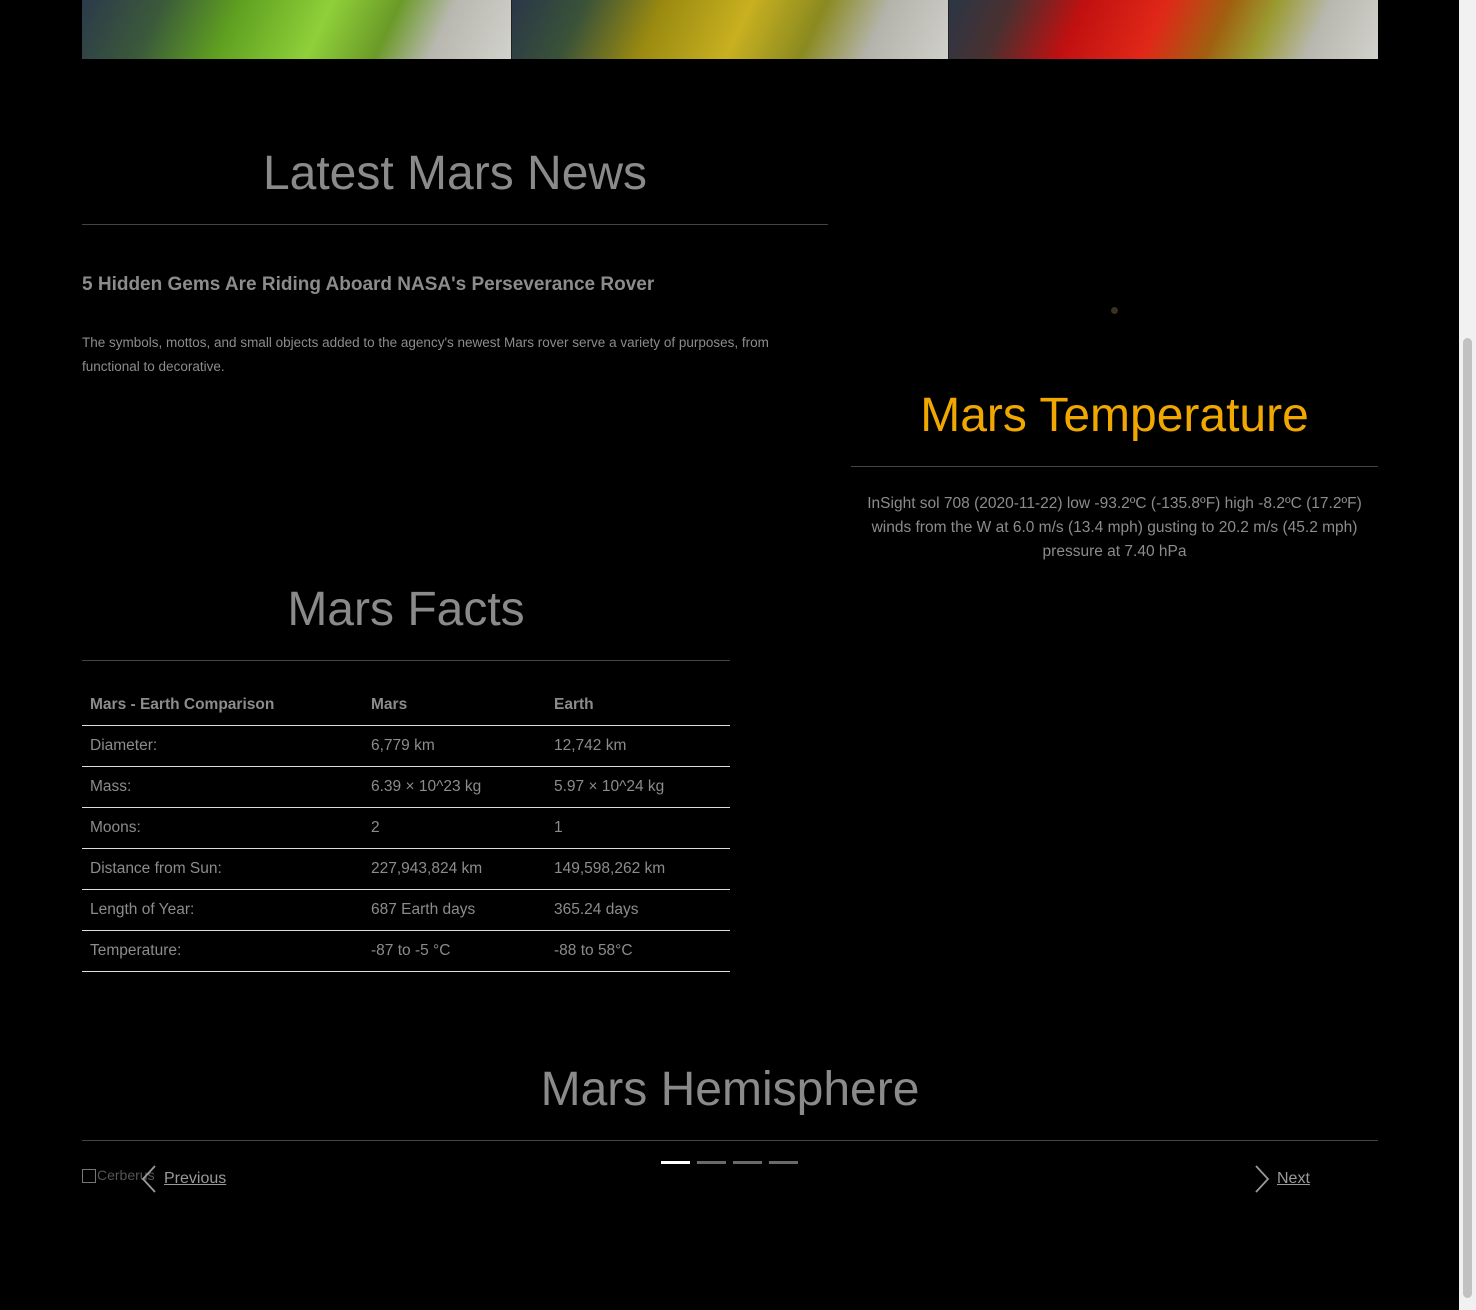 The image size is (1476, 1310). Describe the element at coordinates (148, 1179) in the screenshot. I see `chevron-left-icon` at that location.